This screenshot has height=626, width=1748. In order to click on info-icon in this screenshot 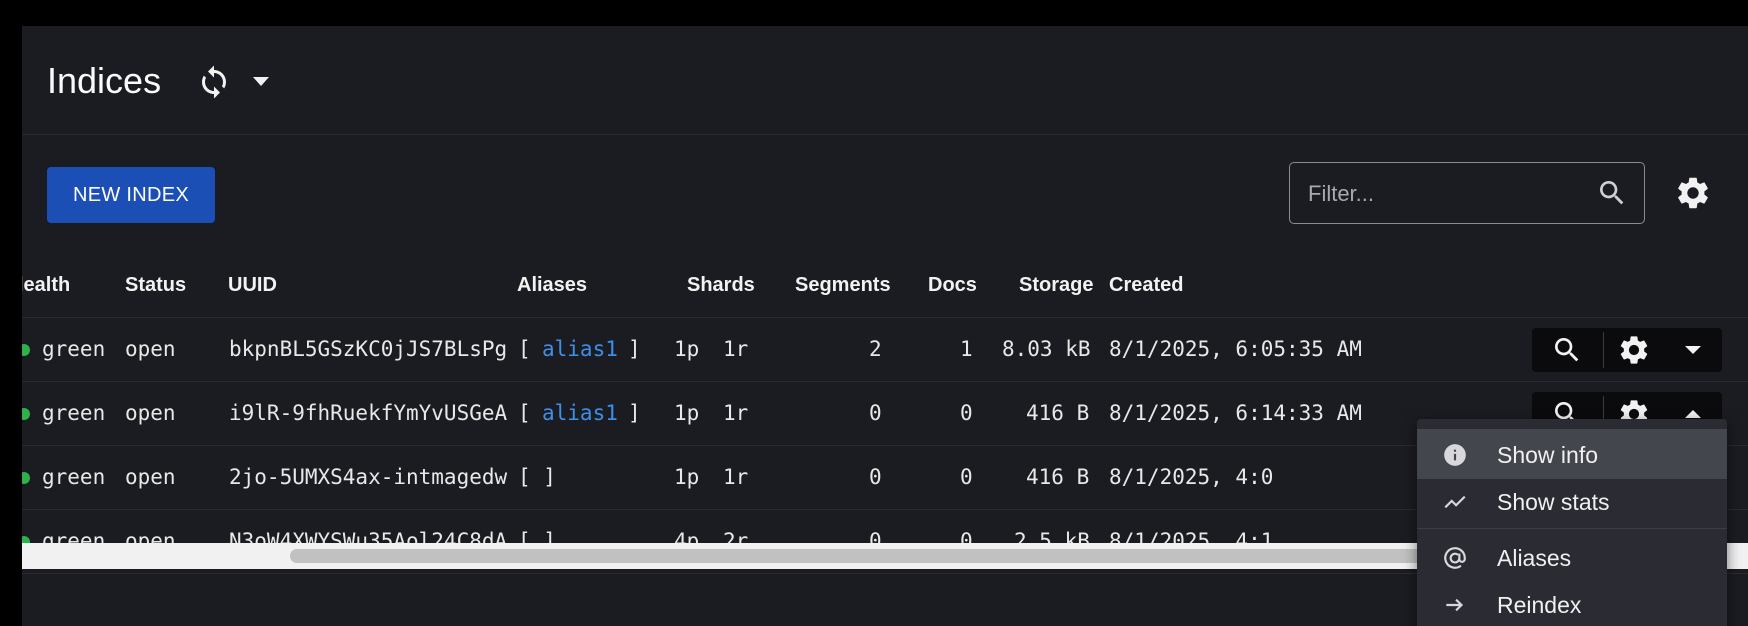, I will do `click(1455, 455)`.